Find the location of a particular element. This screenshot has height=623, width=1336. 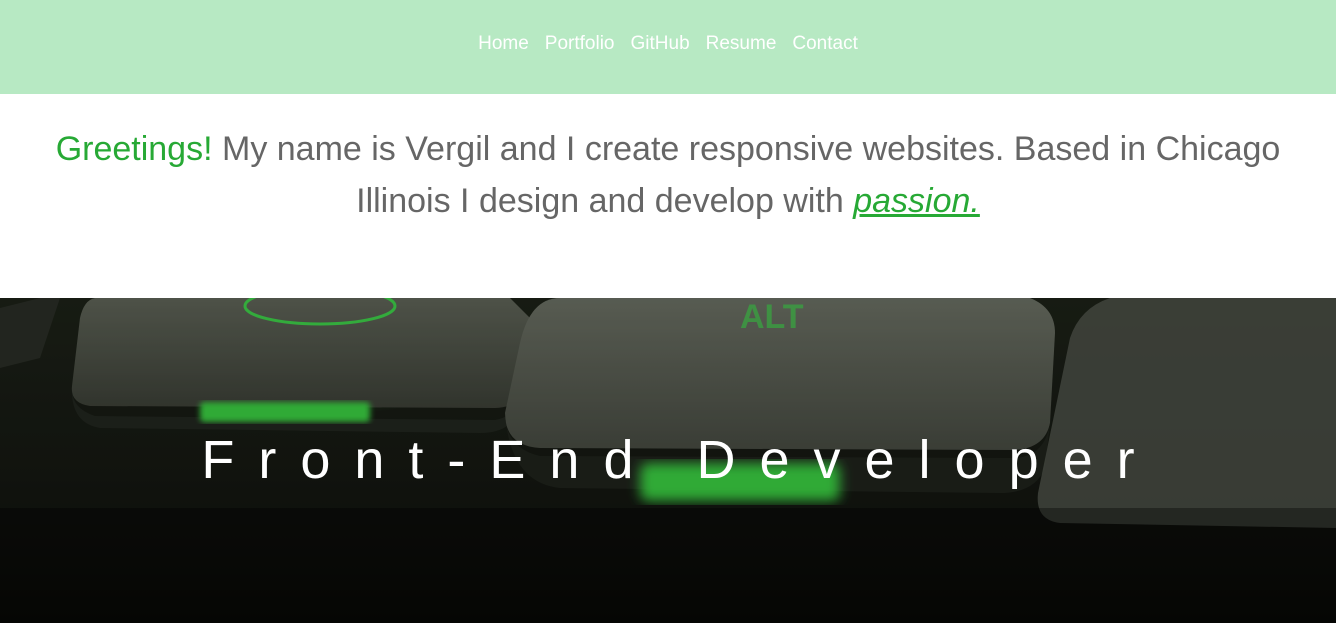

nav-link-contact: Contact is located at coordinates (824, 43).